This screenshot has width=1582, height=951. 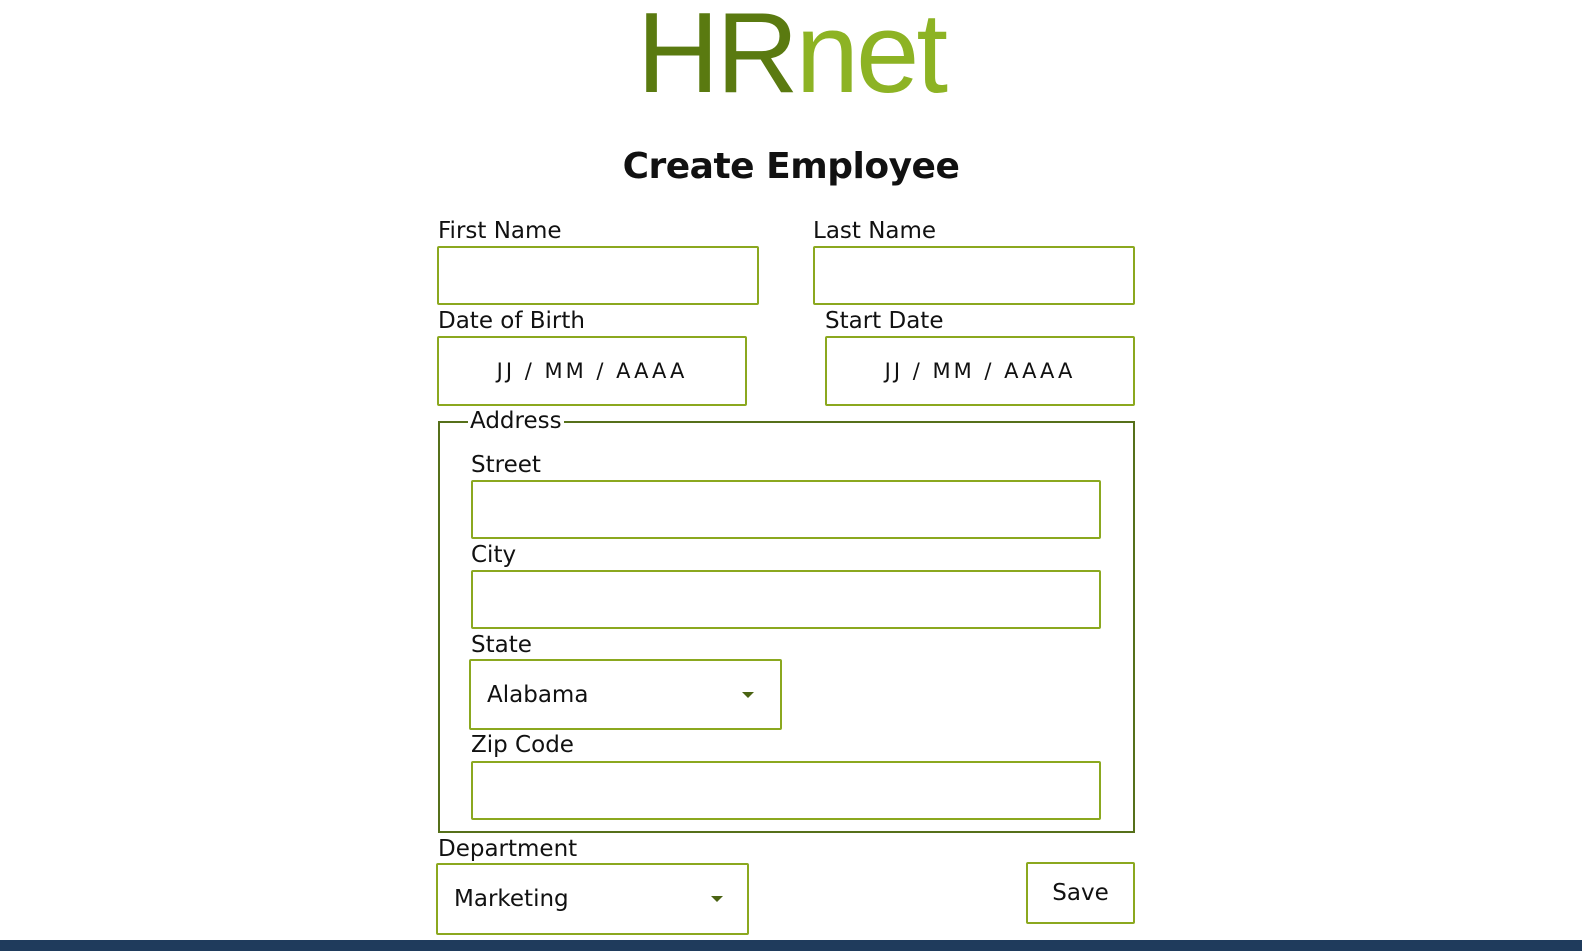 I want to click on last-name-label: Last Name, so click(x=875, y=231).